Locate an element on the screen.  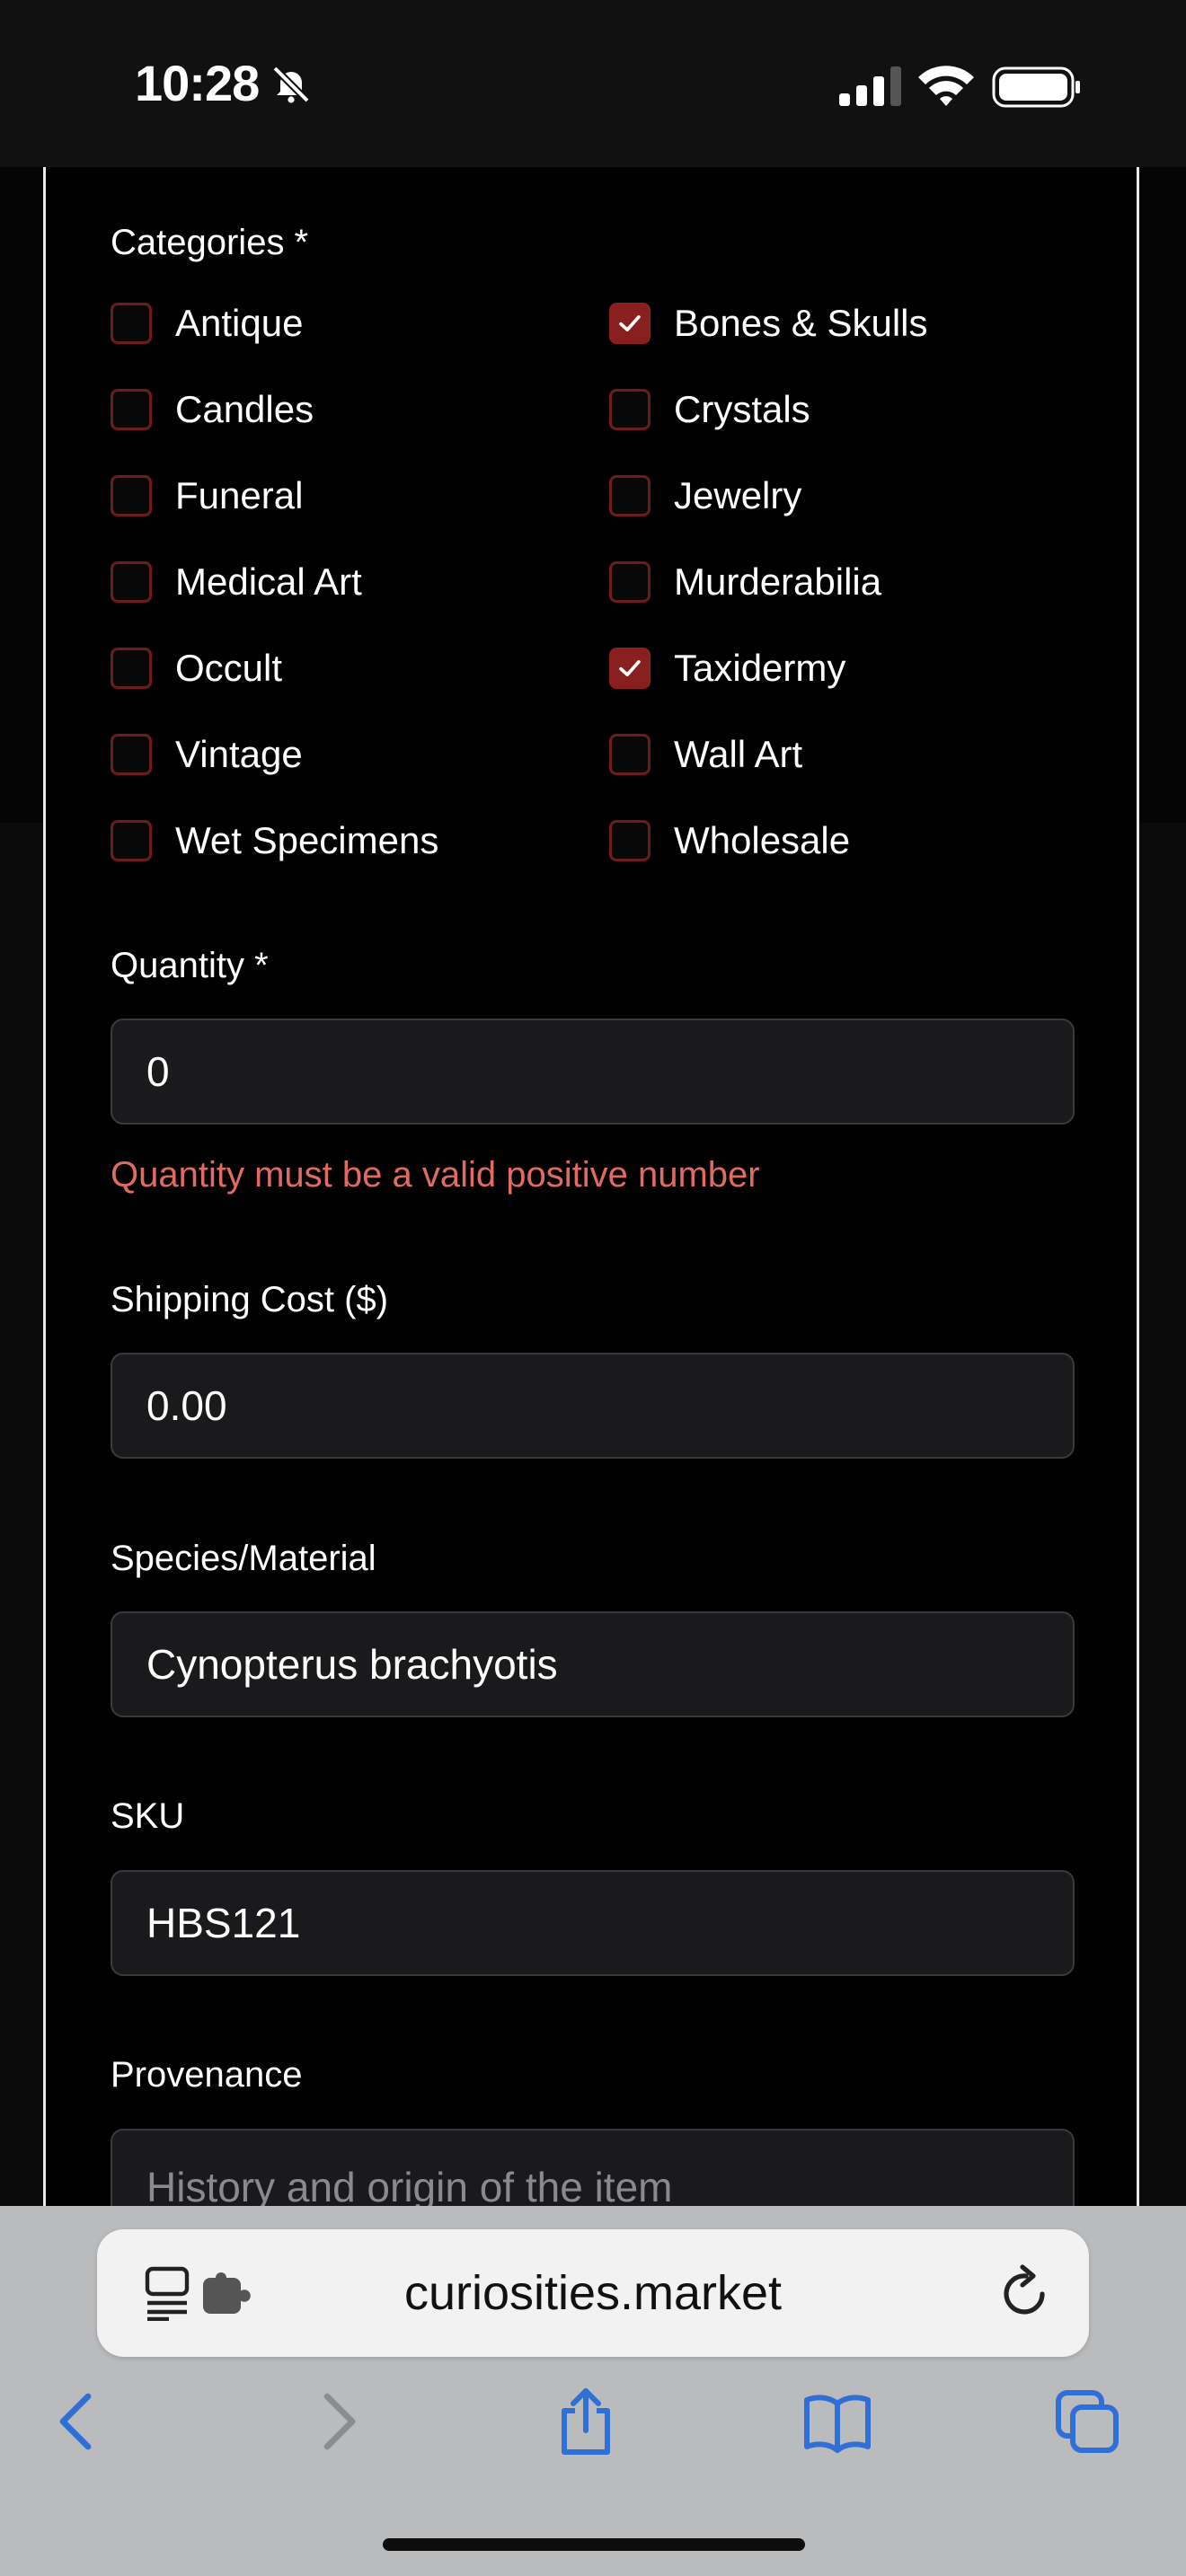
category-label: Taxidermy is located at coordinates (760, 668).